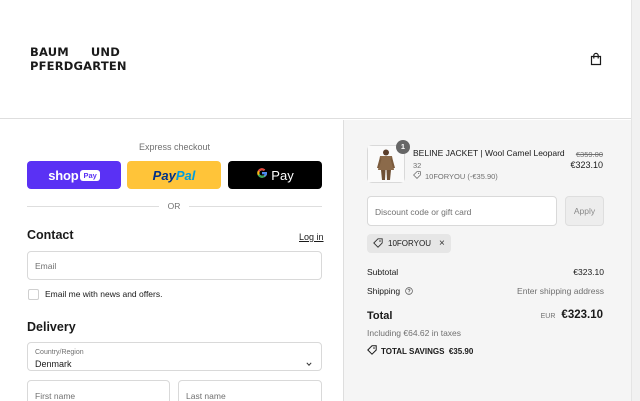  I want to click on google-pay-button: Pay, so click(275, 175).